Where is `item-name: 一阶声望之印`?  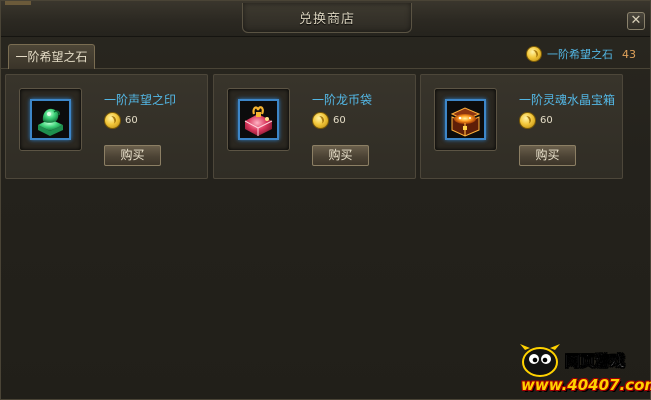
item-name: 一阶声望之印 is located at coordinates (140, 100).